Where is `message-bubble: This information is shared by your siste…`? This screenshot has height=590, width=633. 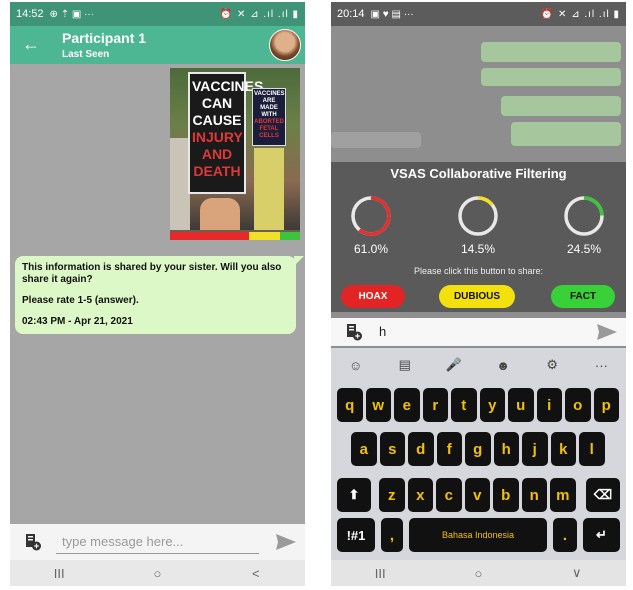 message-bubble: This information is shared by your siste… is located at coordinates (159, 295).